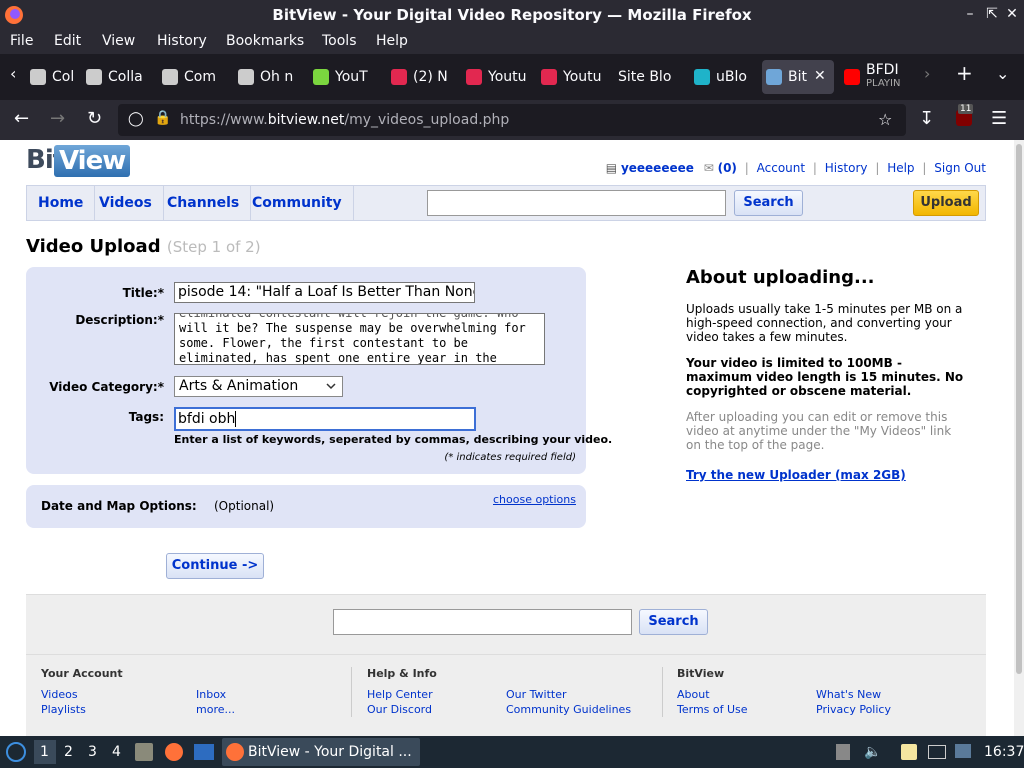 The width and height of the screenshot is (1024, 768). What do you see at coordinates (215, 566) in the screenshot?
I see `continue-button: Continue ->` at bounding box center [215, 566].